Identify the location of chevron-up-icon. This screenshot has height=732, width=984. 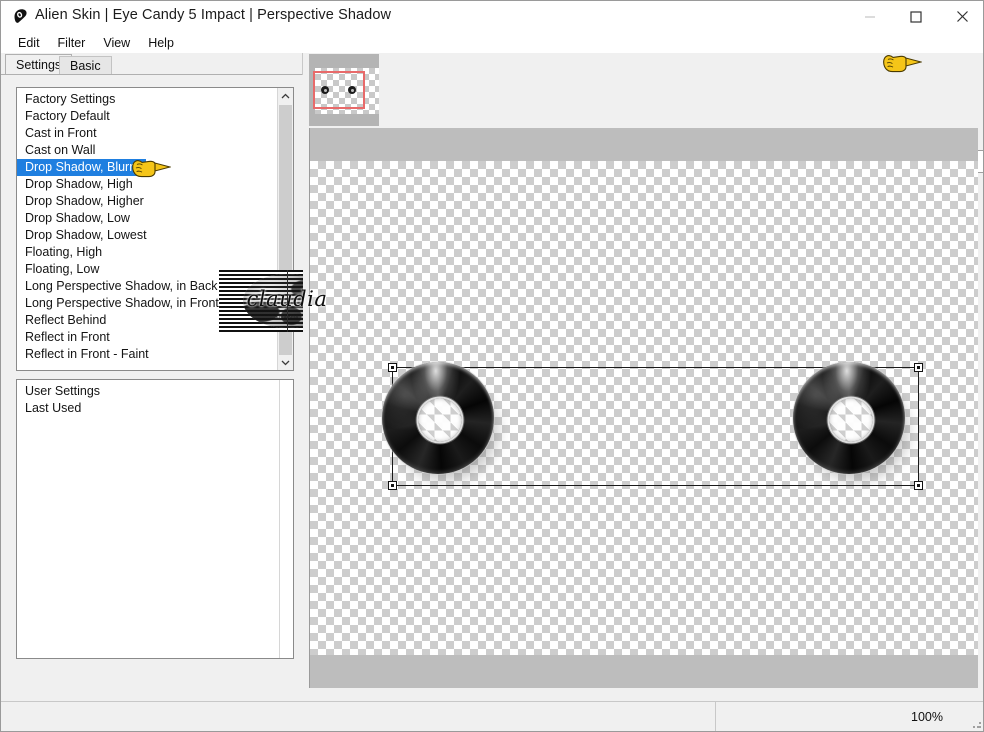
(285, 96).